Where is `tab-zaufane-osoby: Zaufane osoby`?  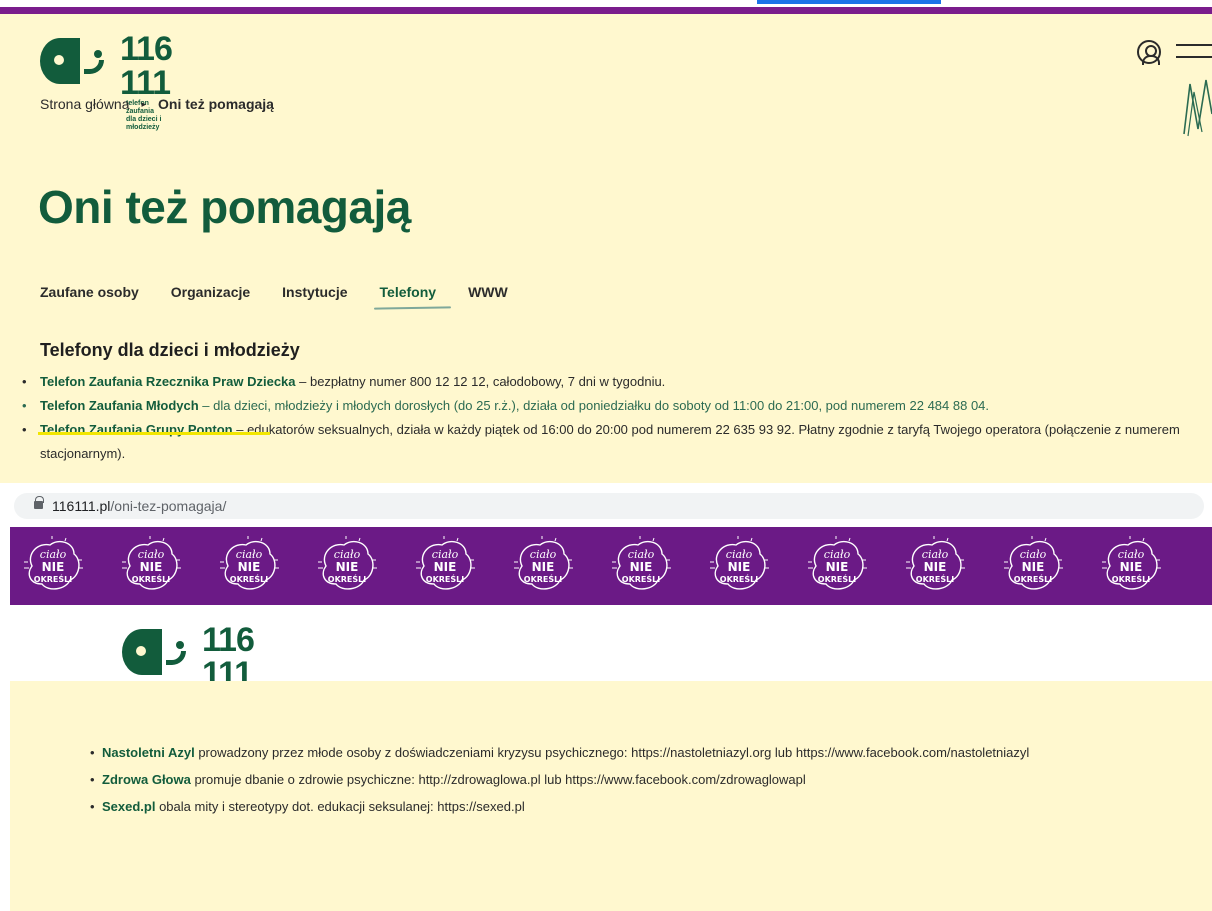 tab-zaufane-osoby: Zaufane osoby is located at coordinates (89, 292).